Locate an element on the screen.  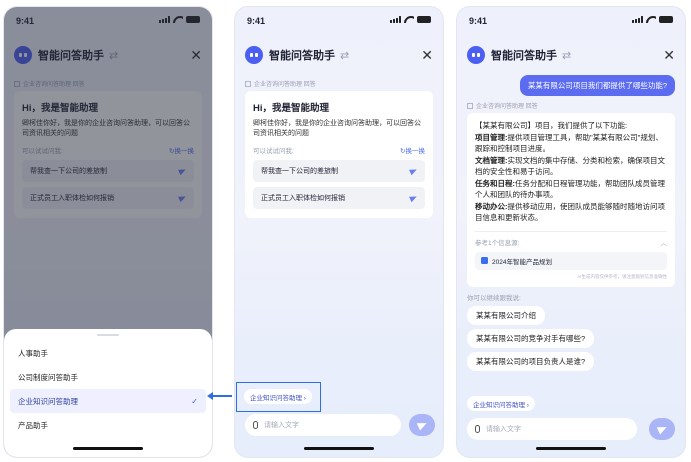
reference-document: 2024年智能产品规划 is located at coordinates (571, 260).